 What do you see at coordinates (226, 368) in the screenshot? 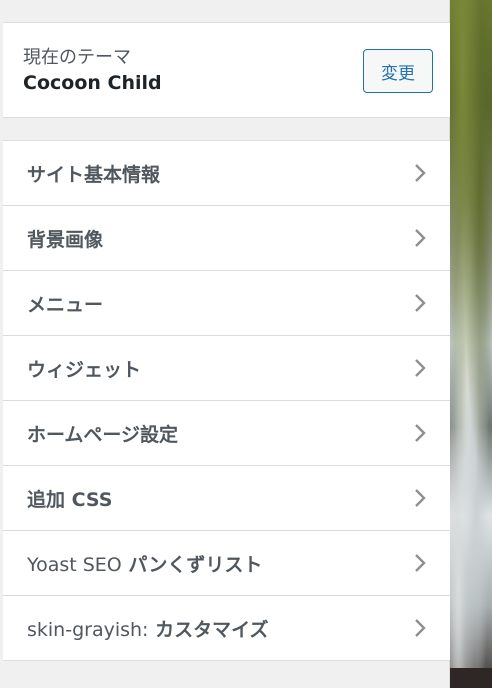
I see `menu-item-widgets: ウィジェット` at bounding box center [226, 368].